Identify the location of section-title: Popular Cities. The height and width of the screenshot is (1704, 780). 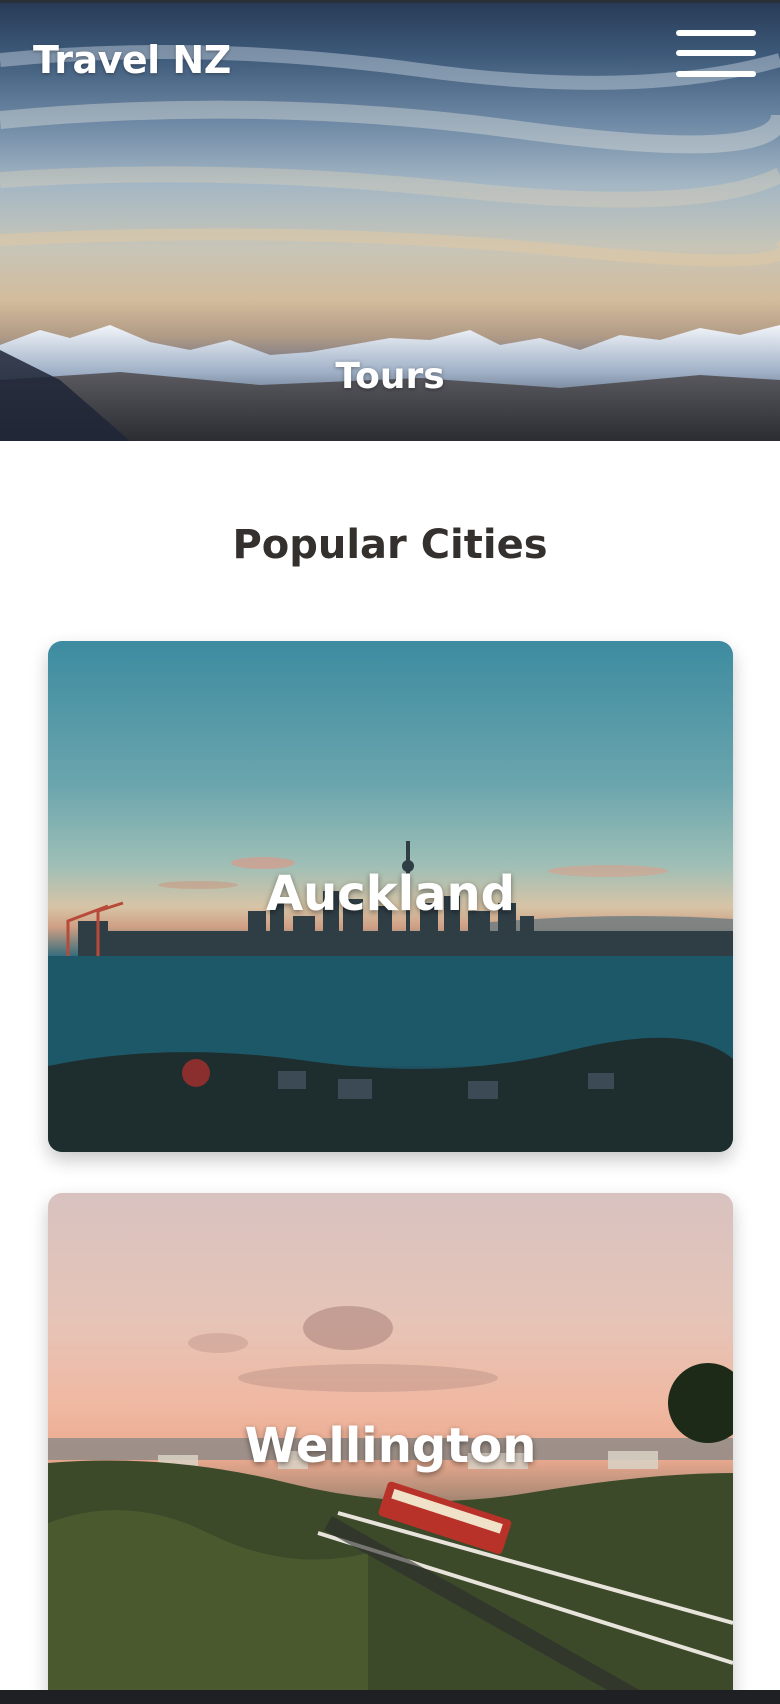
(390, 545).